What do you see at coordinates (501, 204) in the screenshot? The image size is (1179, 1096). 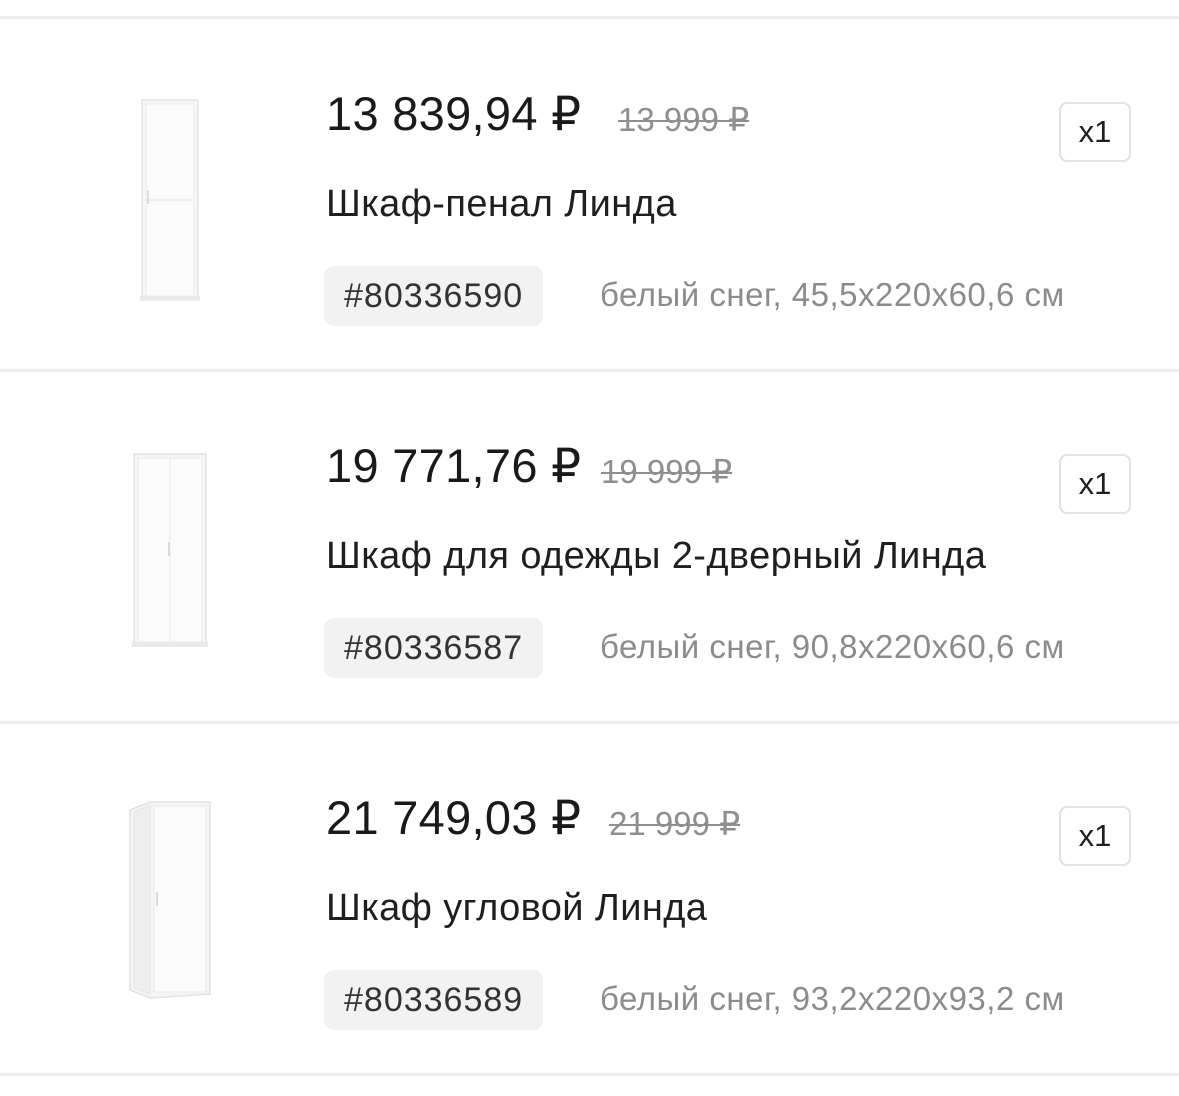 I see `item-title: Шкаф-пенал Линда` at bounding box center [501, 204].